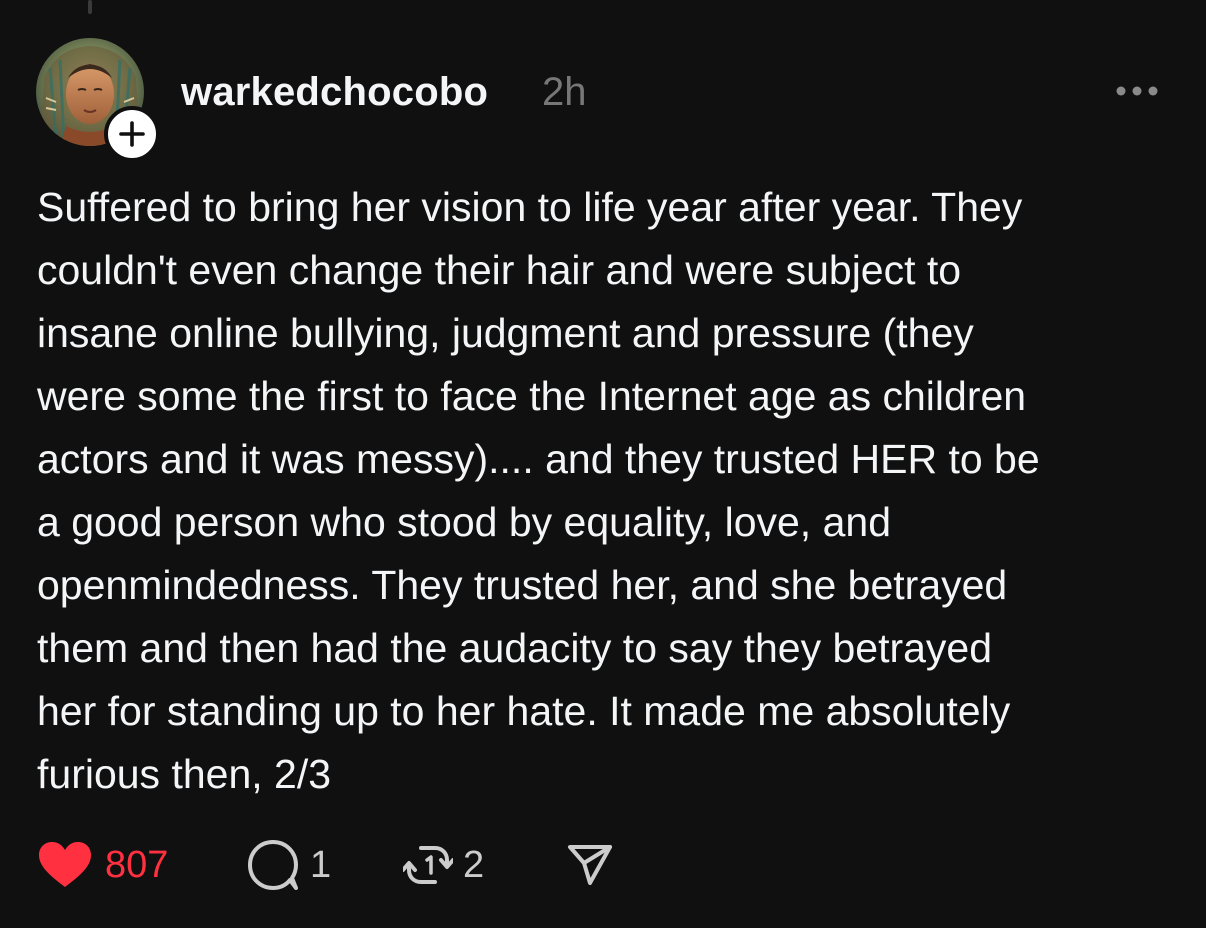  I want to click on comment-bubble-icon, so click(273, 865).